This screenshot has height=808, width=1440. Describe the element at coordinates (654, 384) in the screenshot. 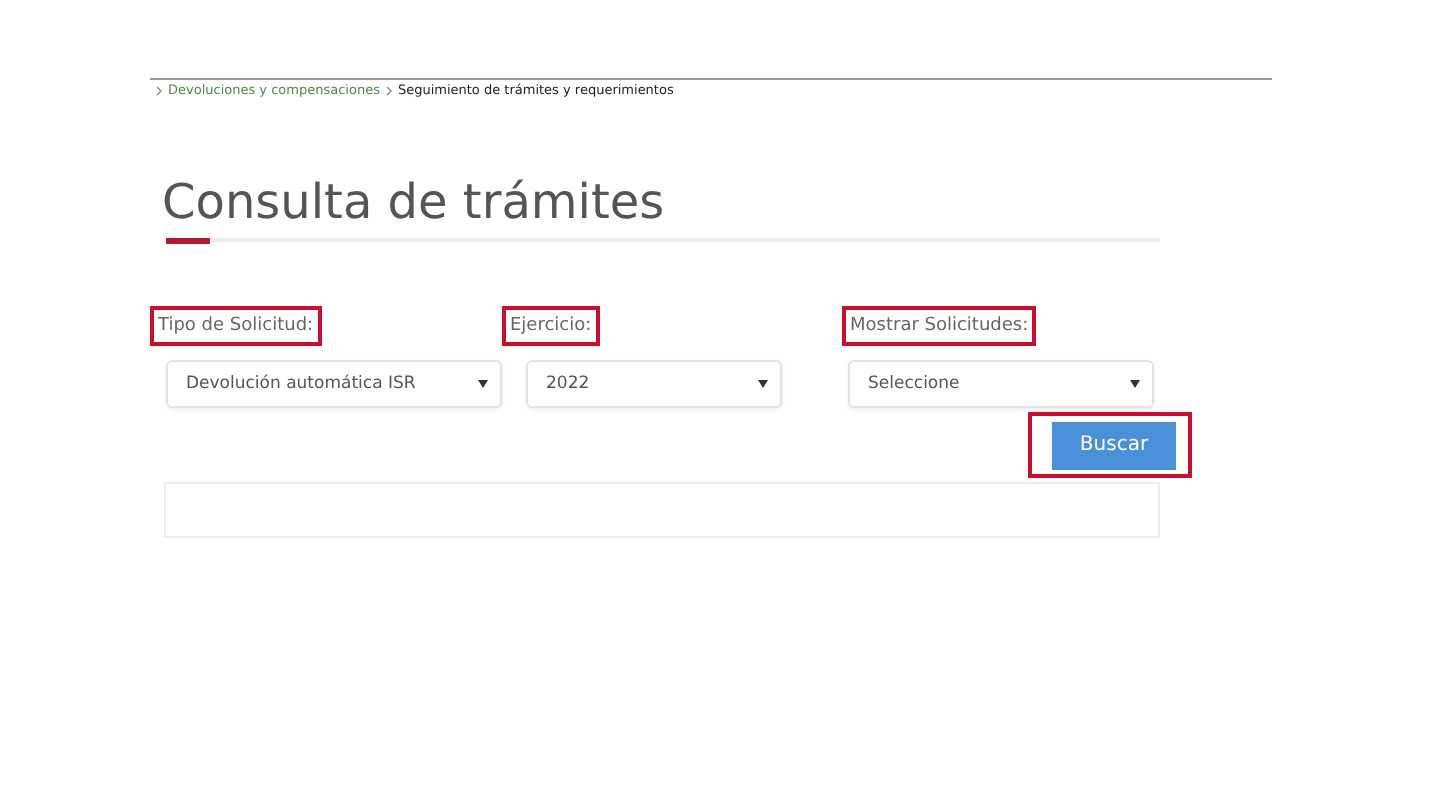

I see `dropdown-select: 2022` at that location.